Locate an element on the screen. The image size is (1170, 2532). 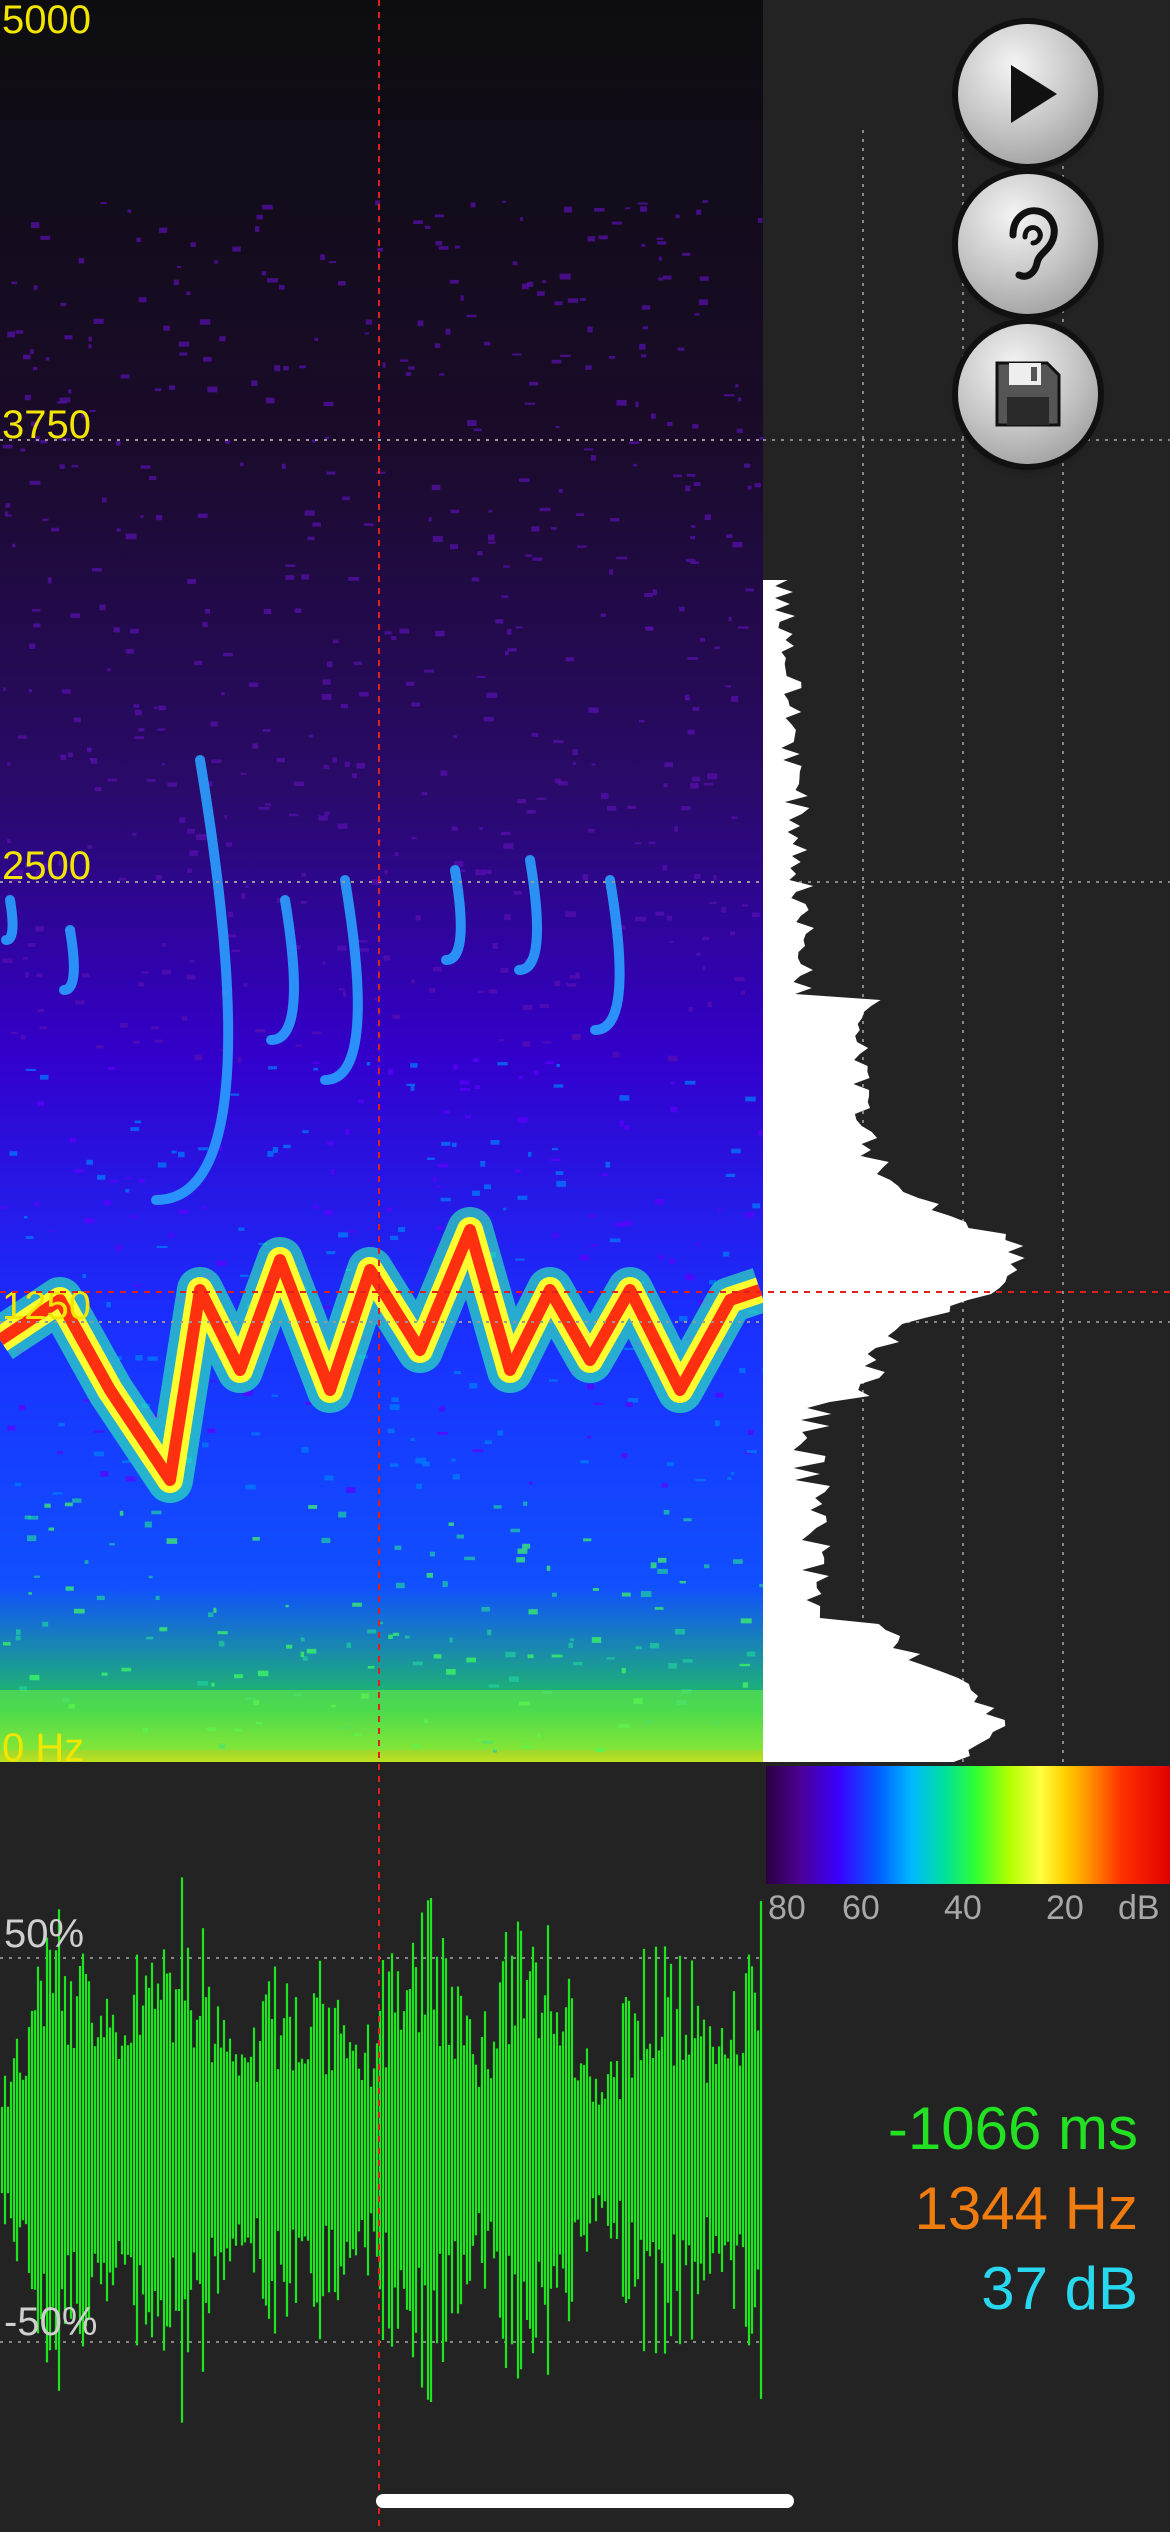
home-indicator is located at coordinates (585, 2501).